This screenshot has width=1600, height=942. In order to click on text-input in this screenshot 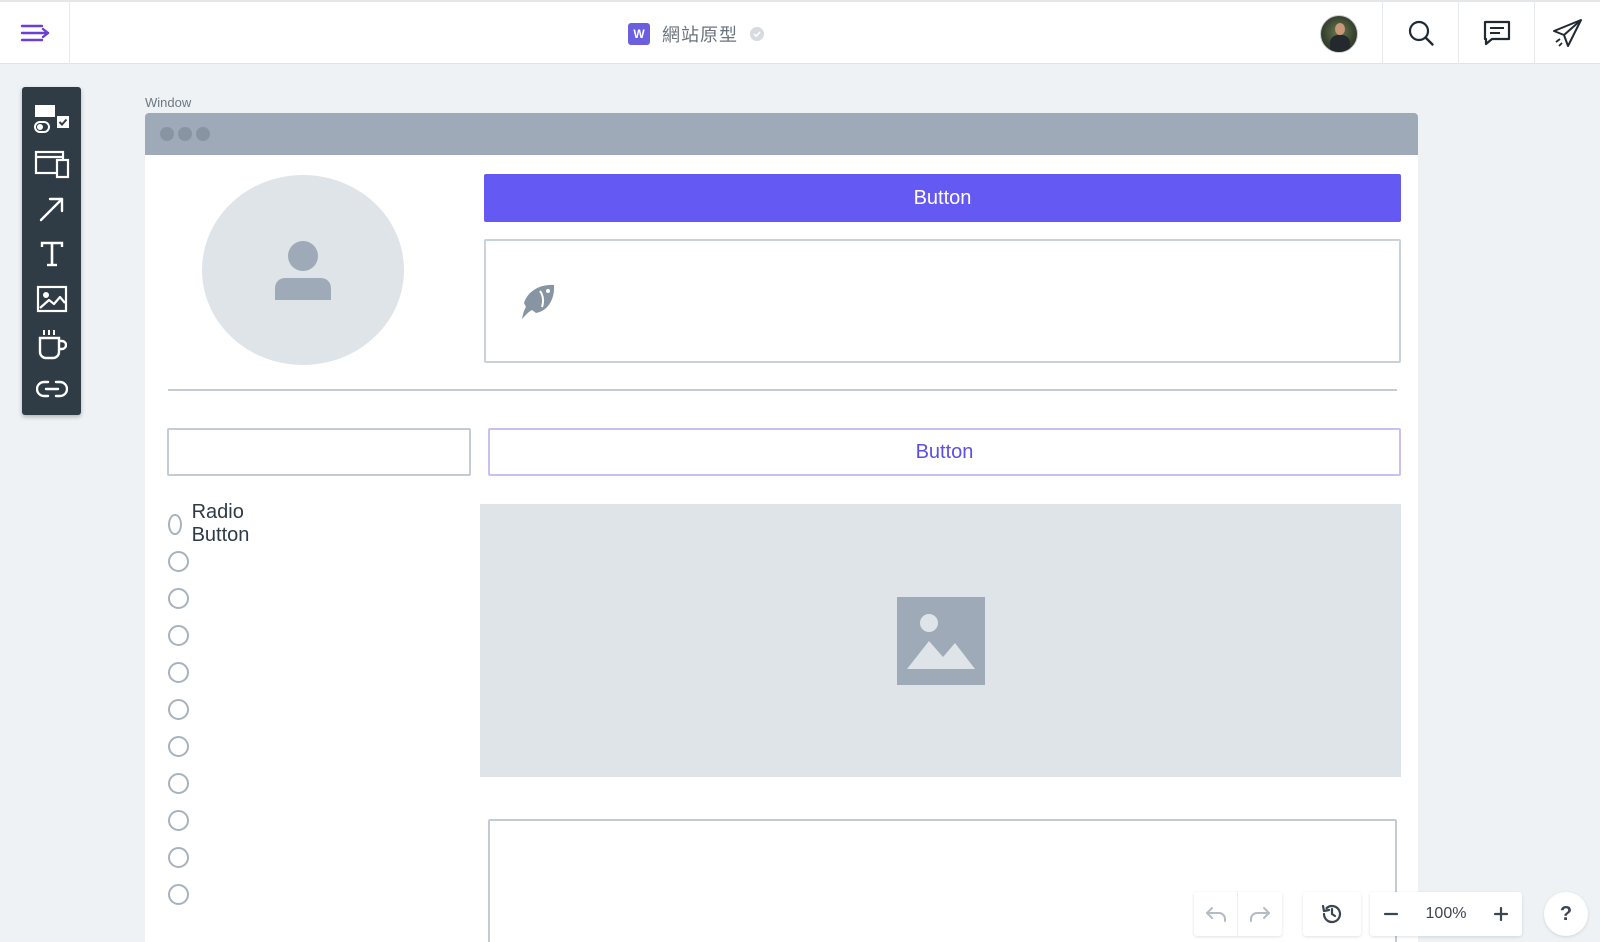, I will do `click(319, 452)`.